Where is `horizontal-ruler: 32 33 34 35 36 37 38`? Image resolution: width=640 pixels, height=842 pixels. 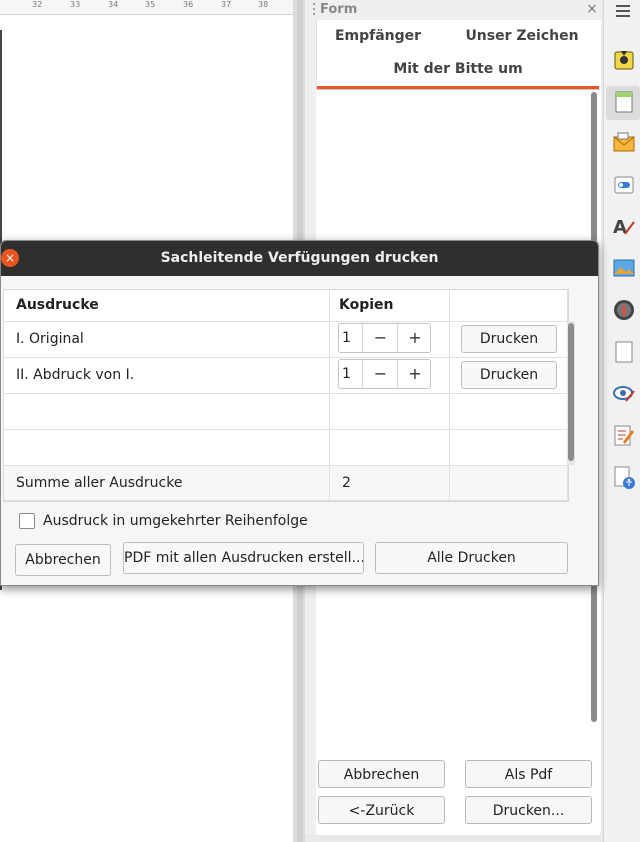
horizontal-ruler: 32 33 34 35 36 37 38 is located at coordinates (146, 7).